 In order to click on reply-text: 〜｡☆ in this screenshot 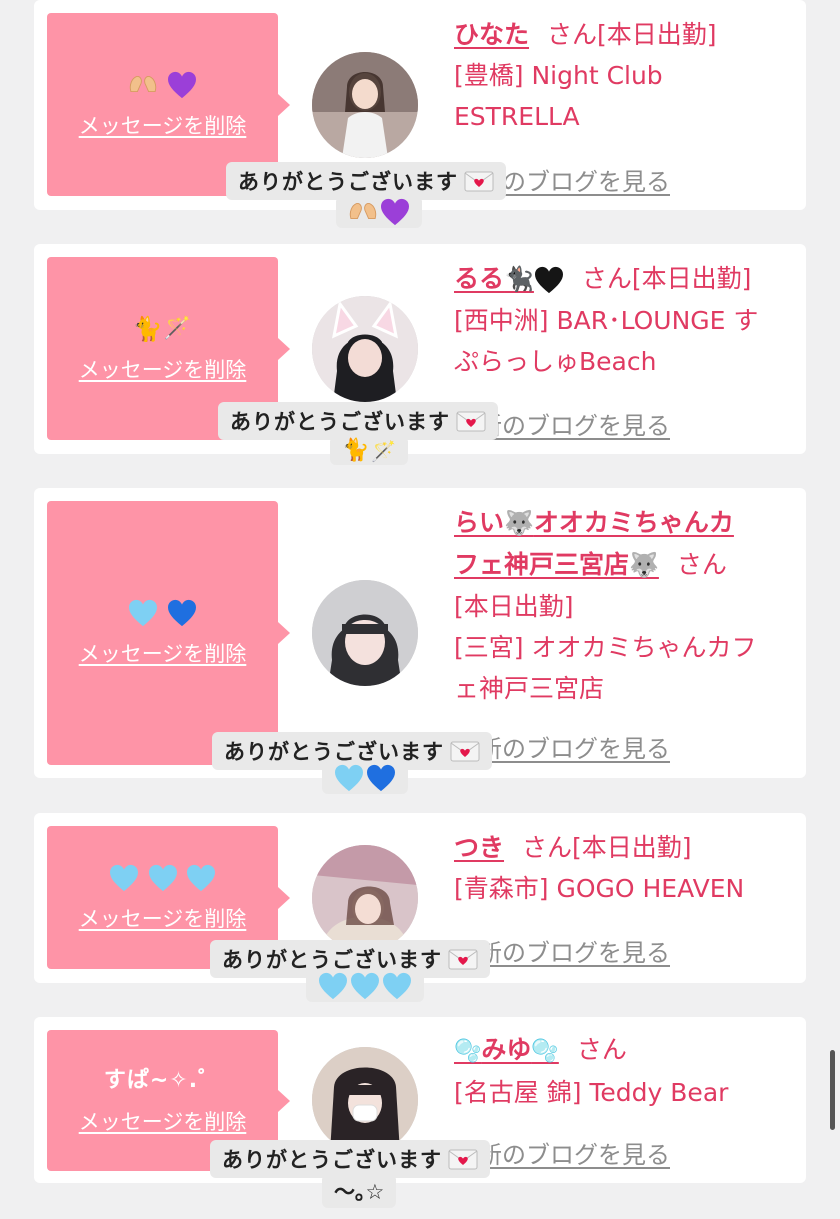, I will do `click(359, 1192)`.